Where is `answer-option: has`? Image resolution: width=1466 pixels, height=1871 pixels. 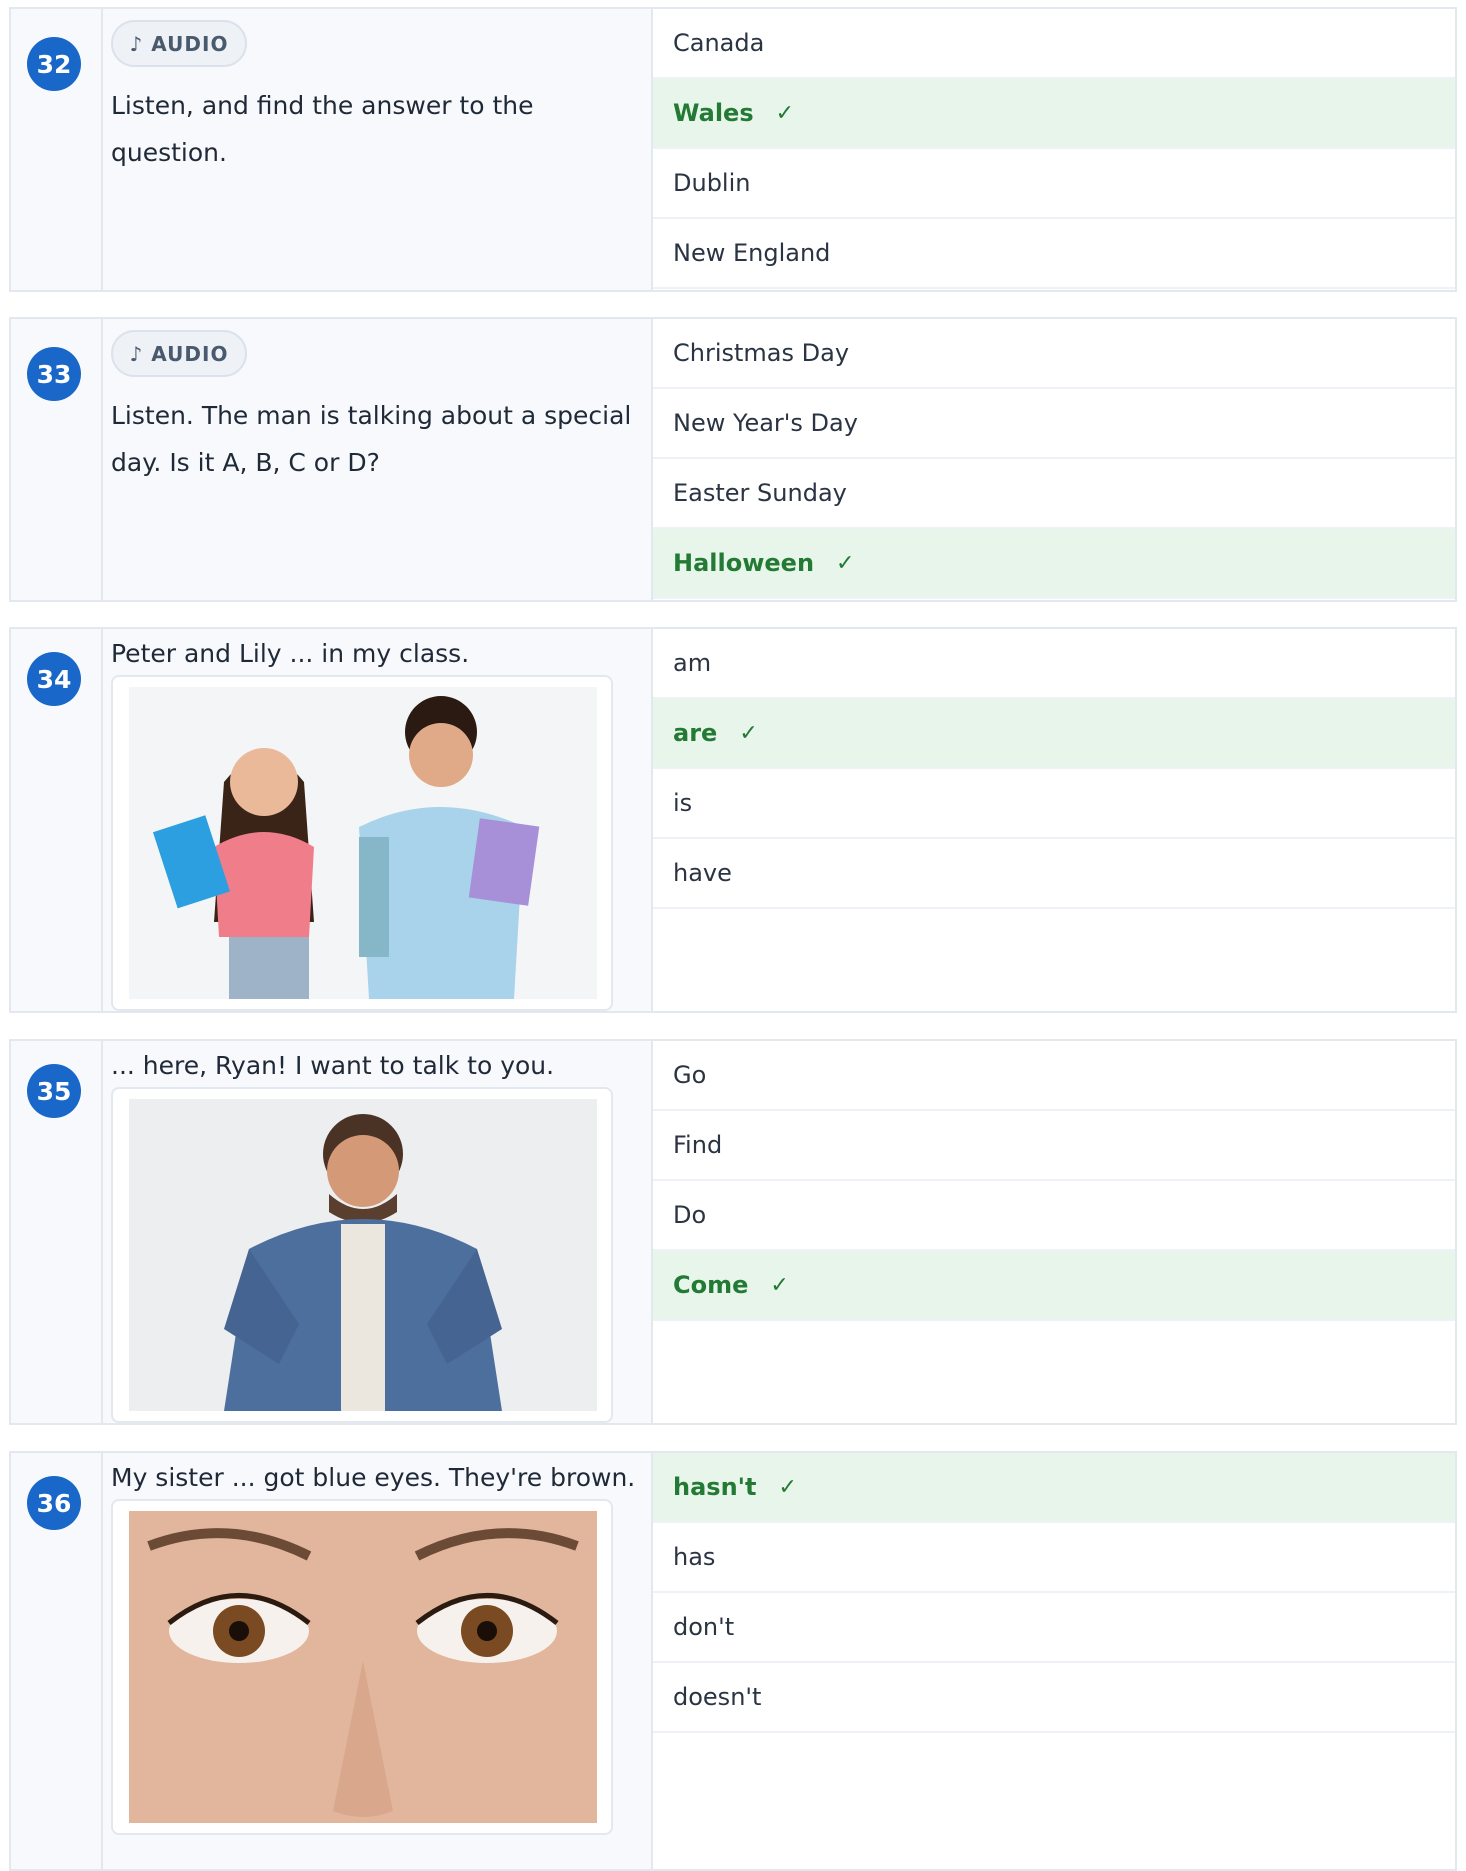 answer-option: has is located at coordinates (1054, 1558).